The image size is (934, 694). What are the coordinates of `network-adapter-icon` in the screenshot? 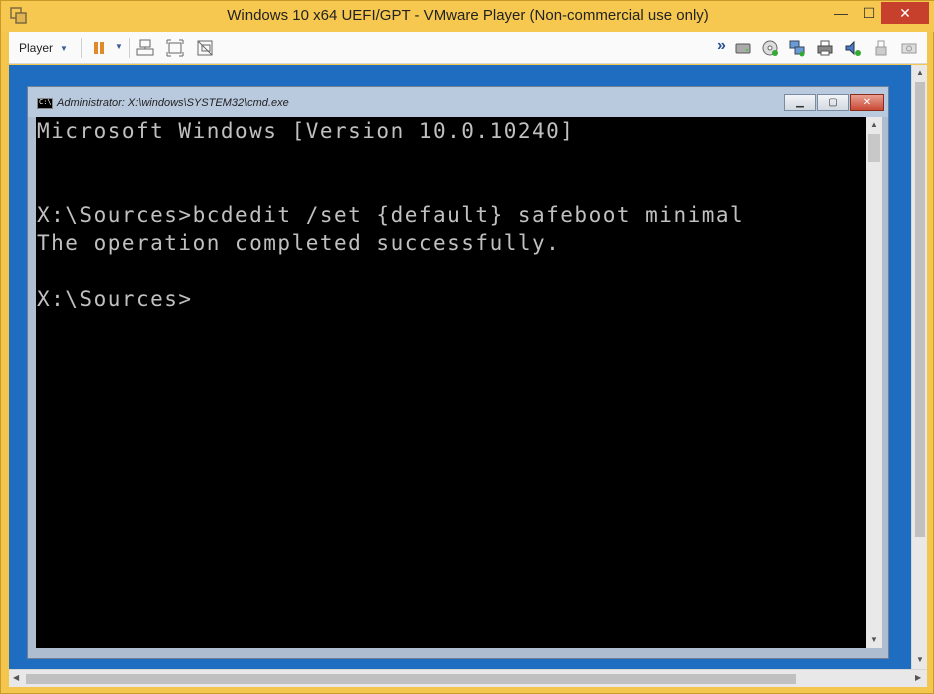 It's located at (797, 48).